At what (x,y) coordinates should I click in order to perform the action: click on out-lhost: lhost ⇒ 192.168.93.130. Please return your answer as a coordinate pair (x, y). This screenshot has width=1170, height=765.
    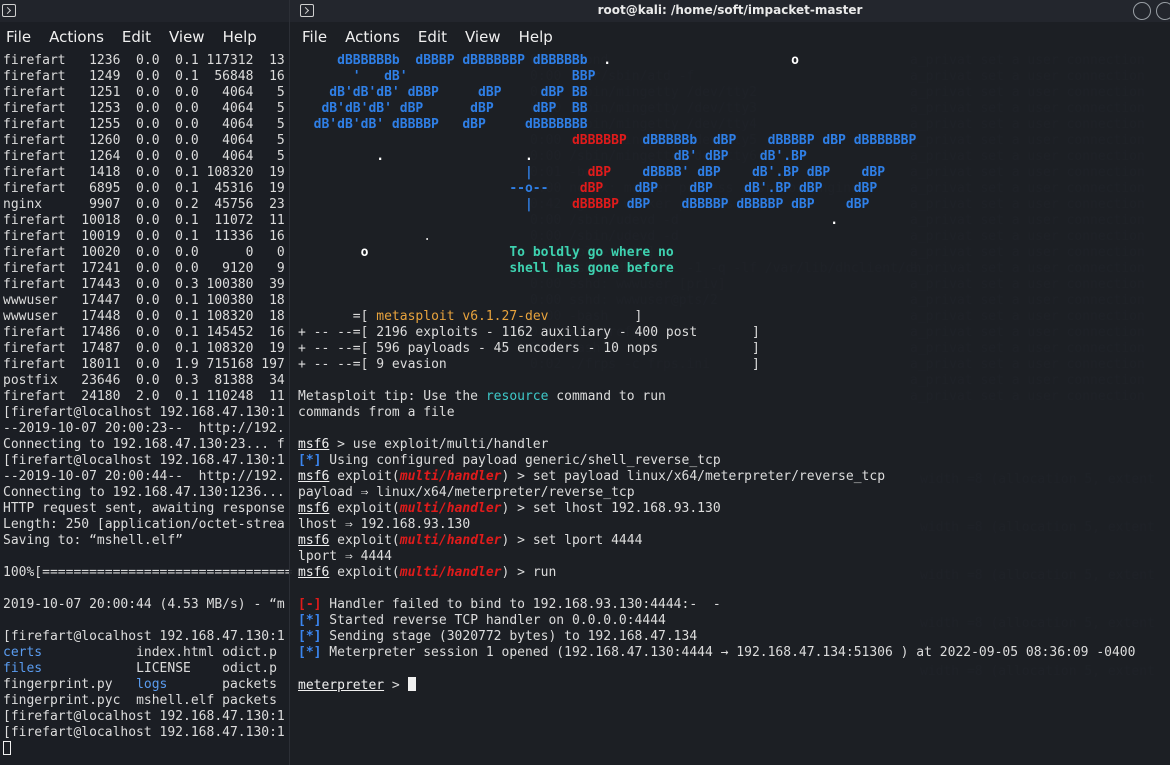
    Looking at the image, I should click on (384, 524).